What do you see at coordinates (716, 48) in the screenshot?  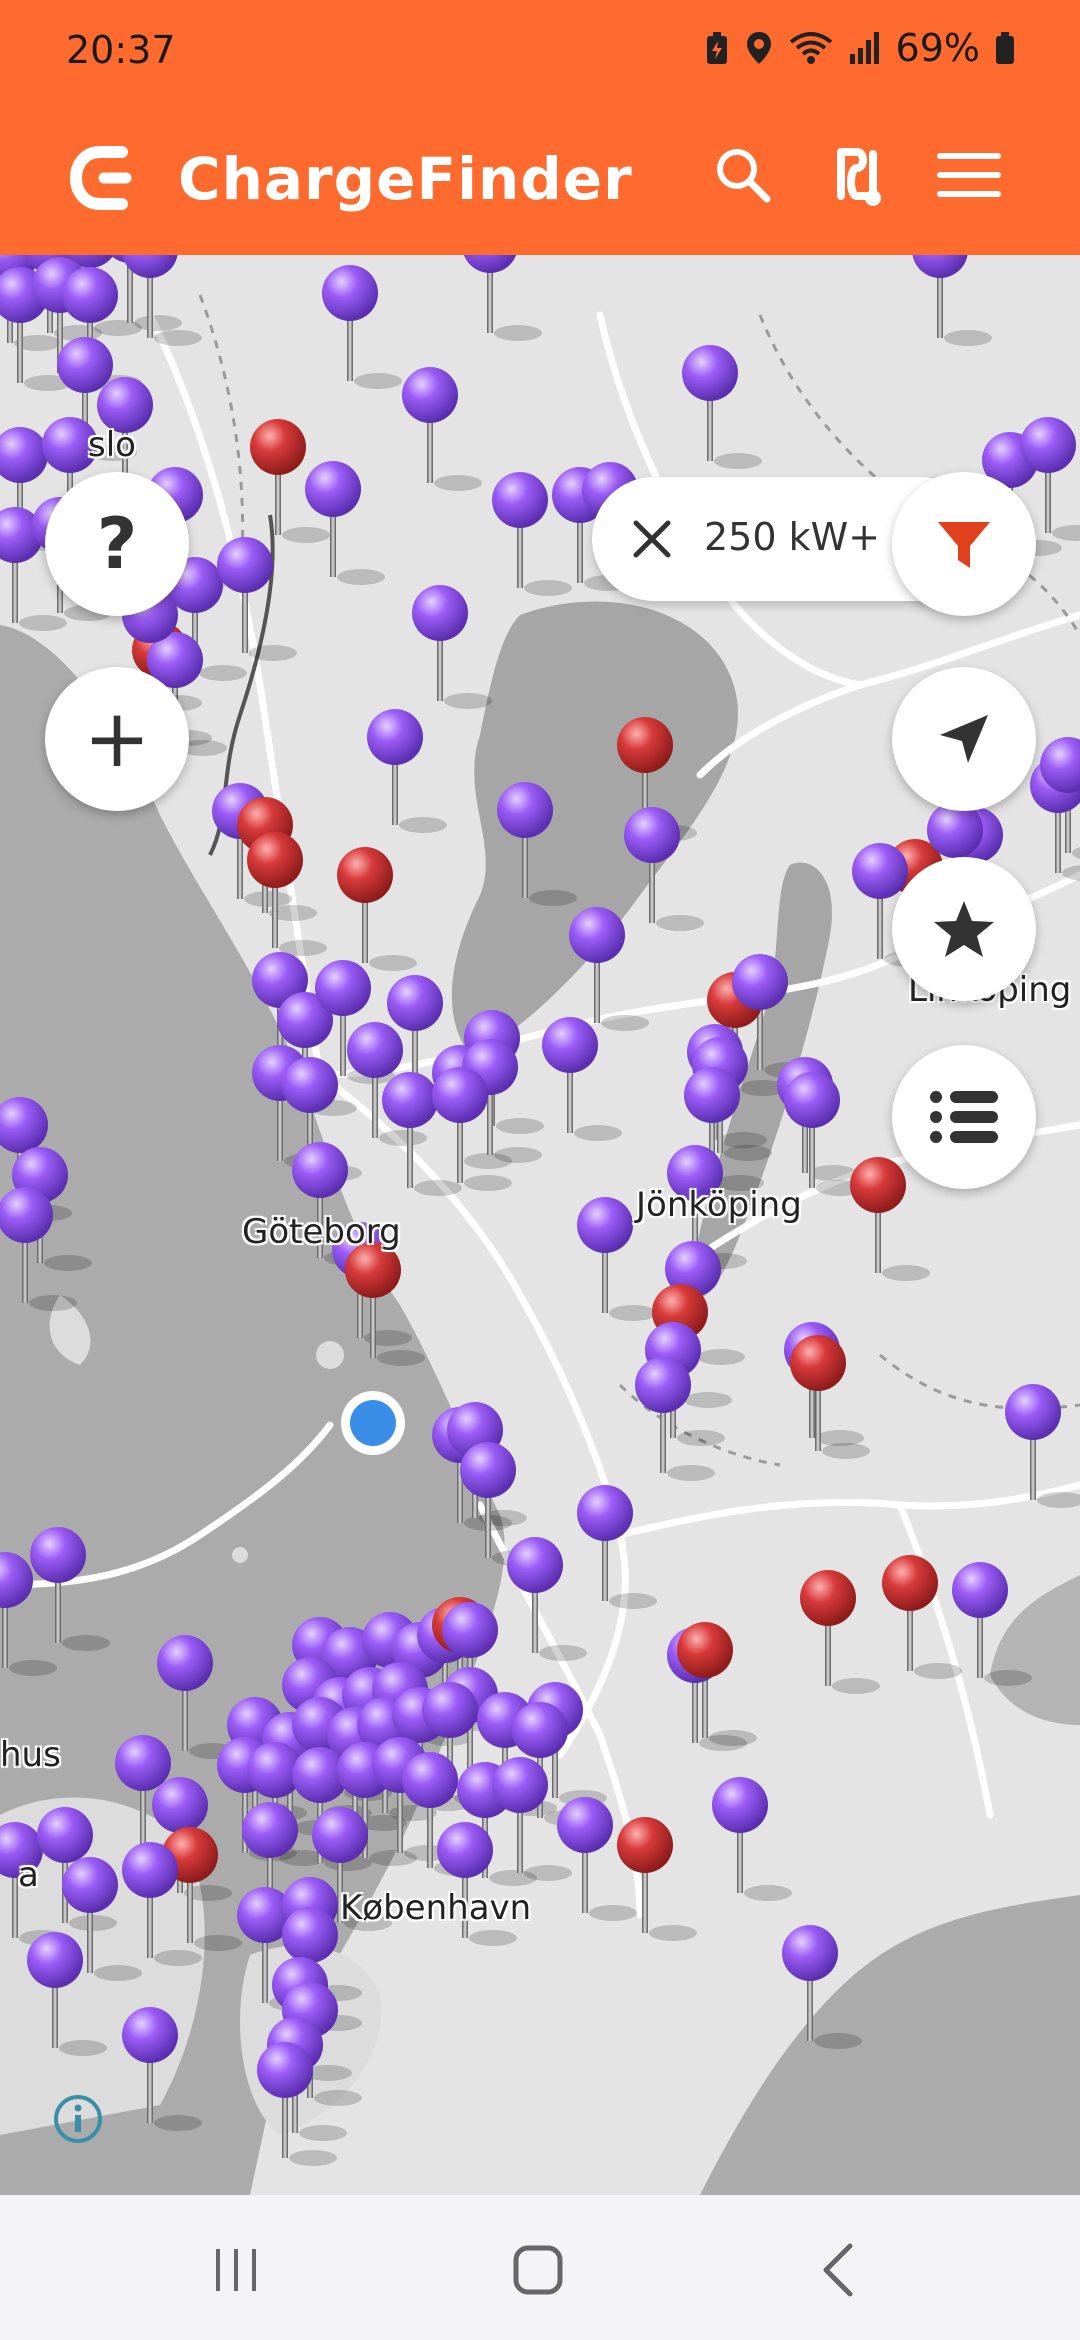 I see `battery-saver-icon` at bounding box center [716, 48].